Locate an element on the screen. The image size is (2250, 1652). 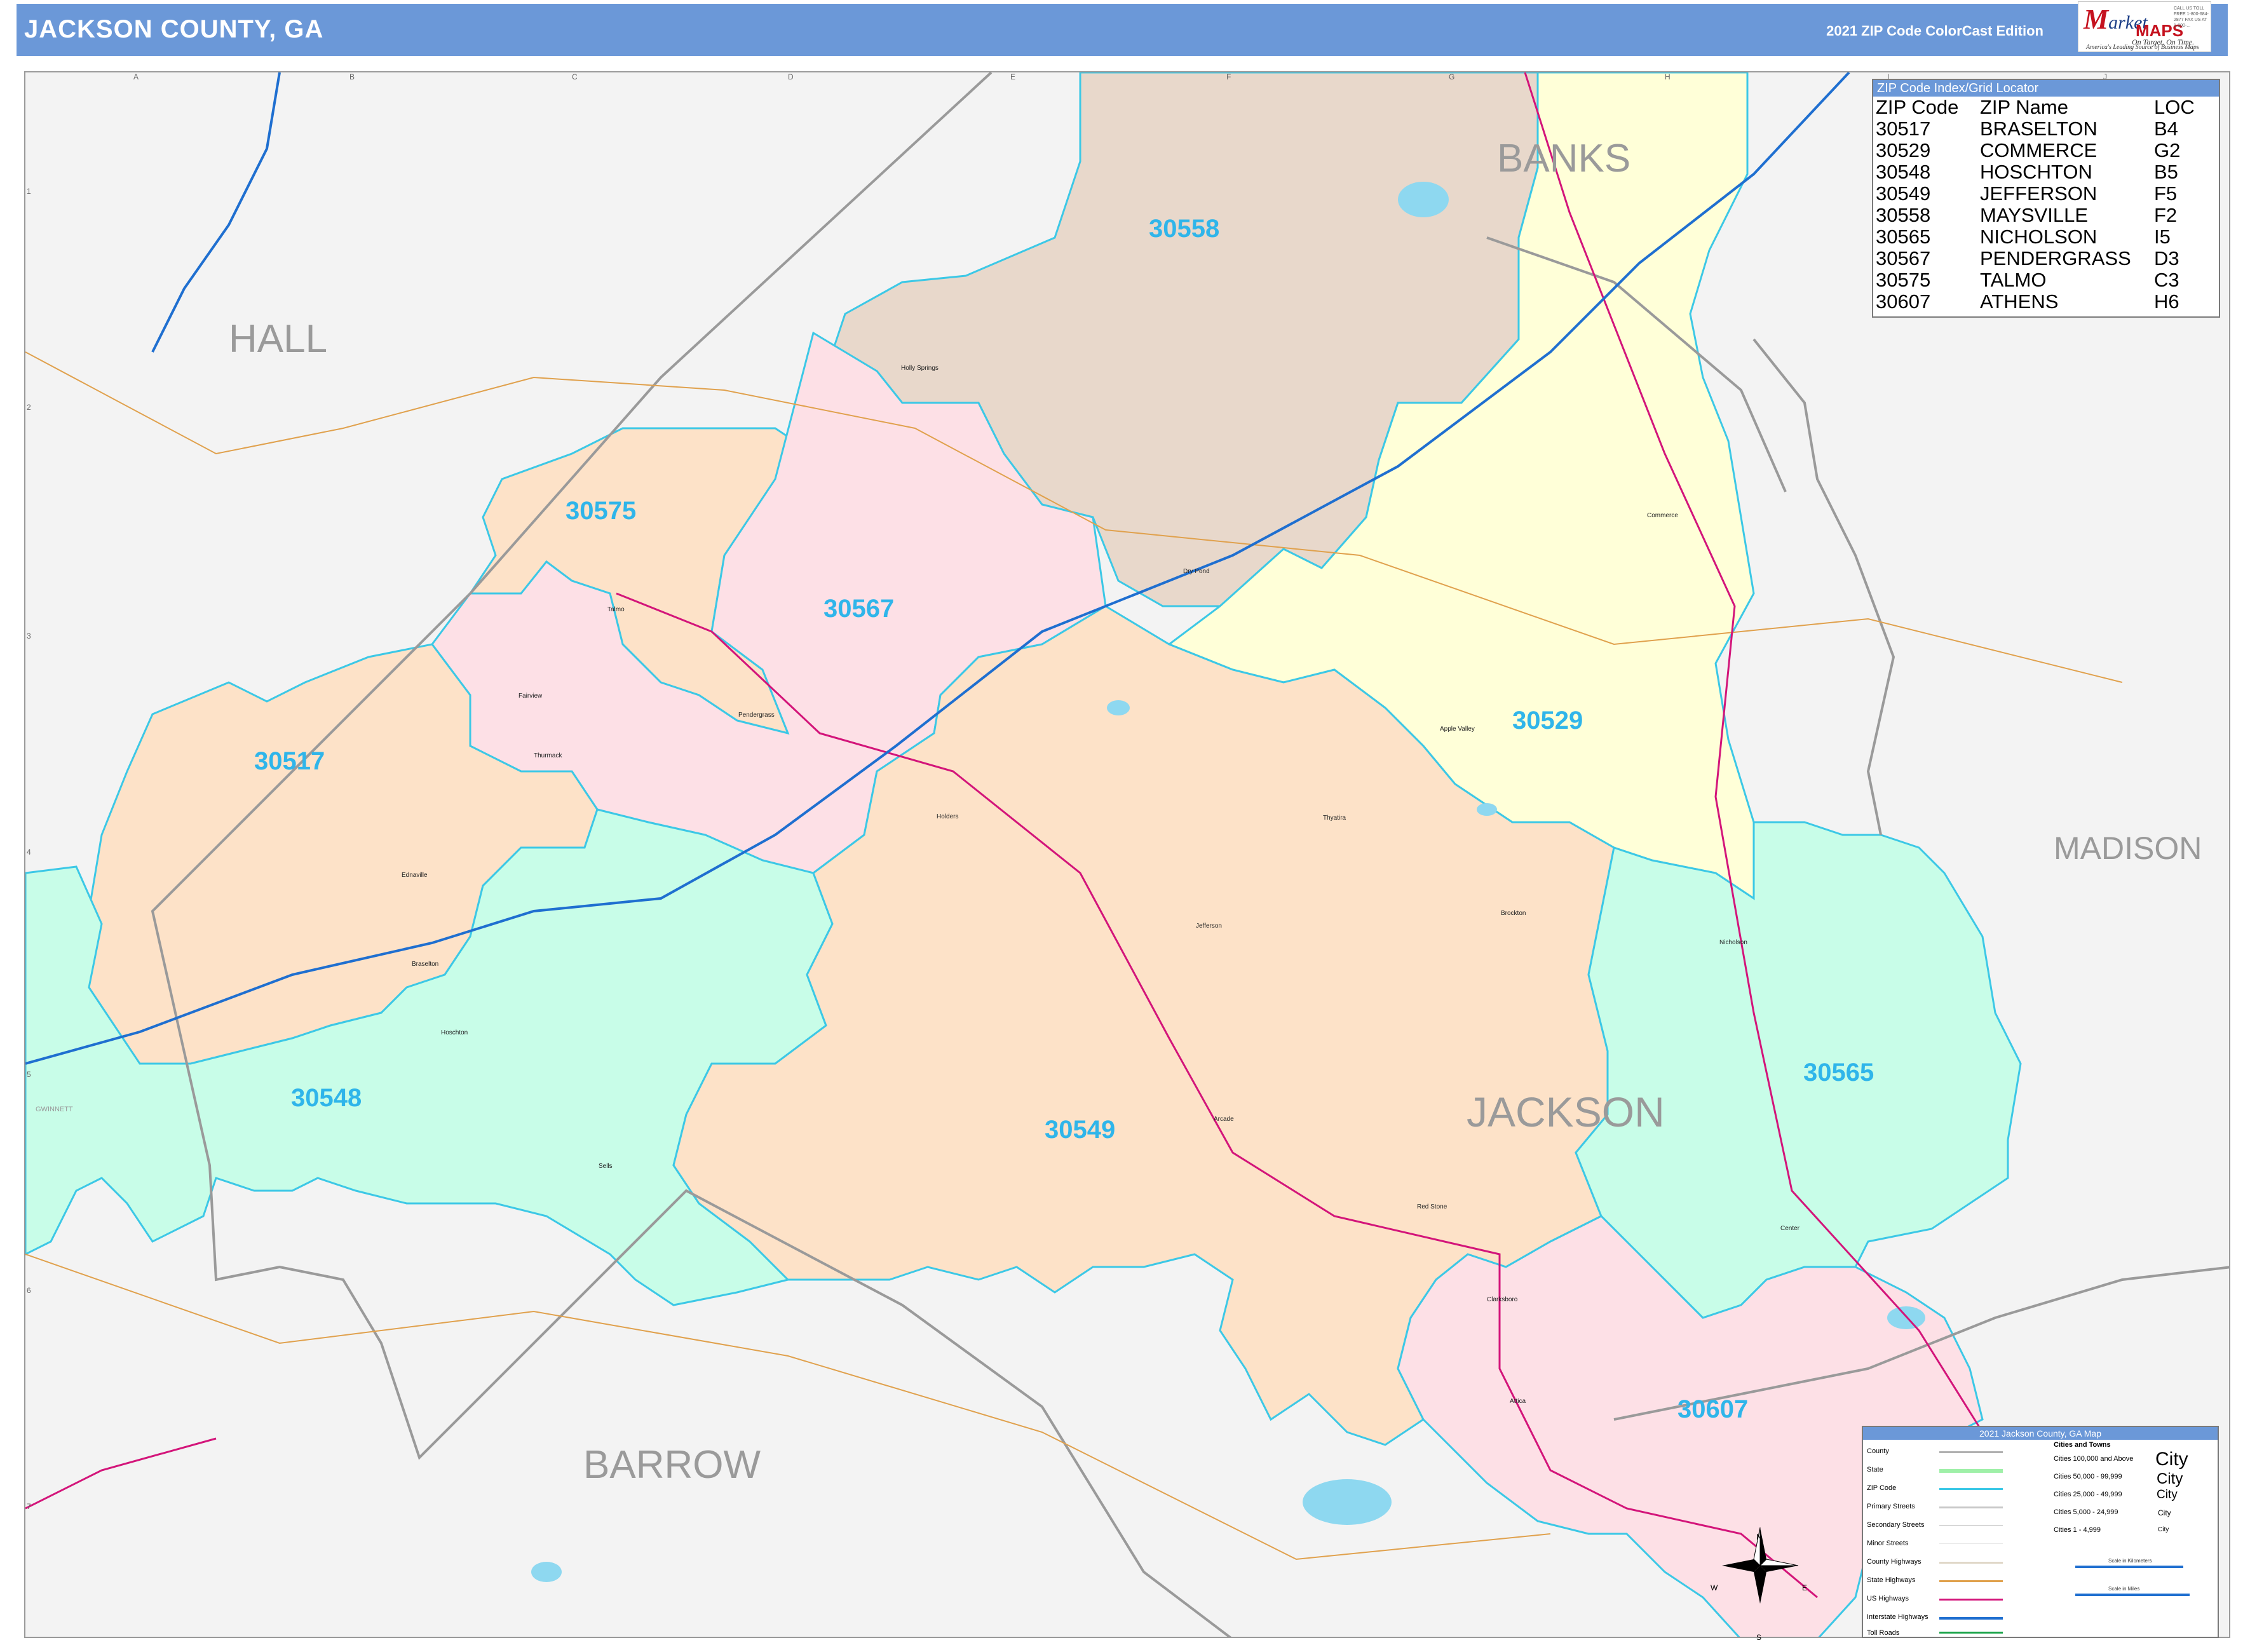
zip-name-cell: JEFFERSON is located at coordinates (2039, 193).